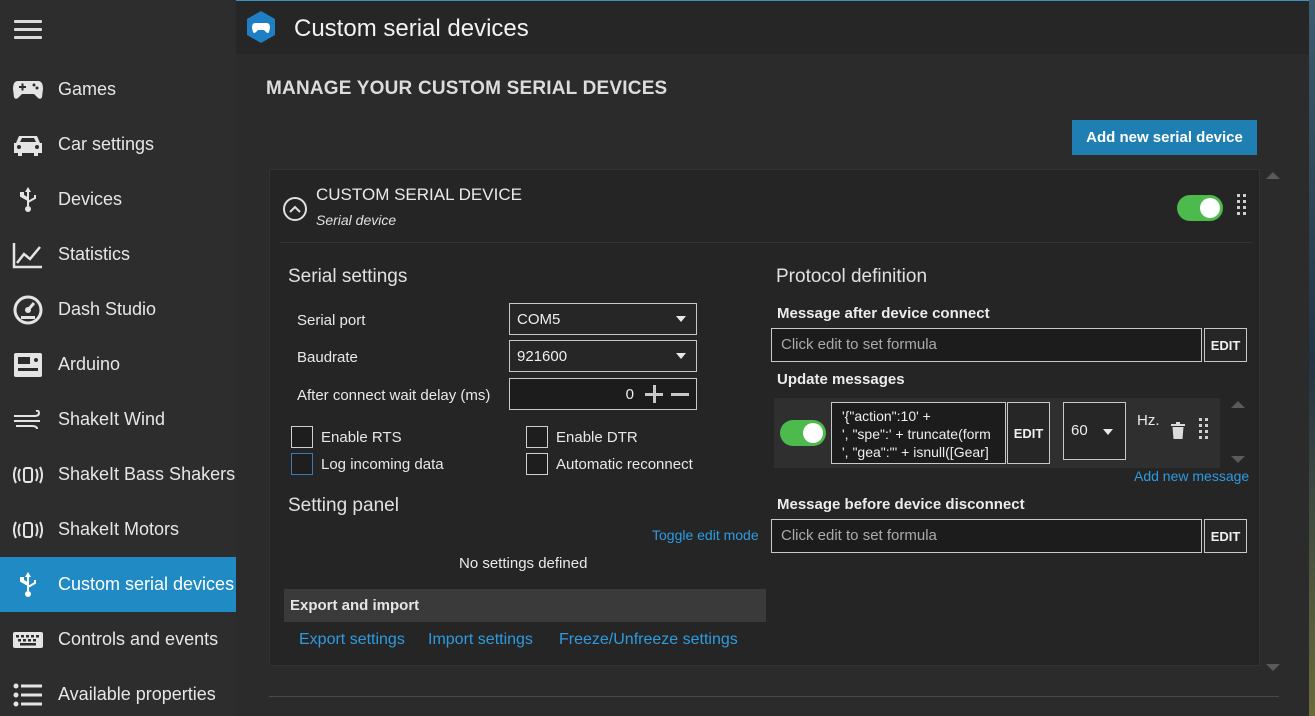 This screenshot has width=1315, height=716. Describe the element at coordinates (1225, 345) in the screenshot. I see `after-connect-edit-button: EDIT` at that location.